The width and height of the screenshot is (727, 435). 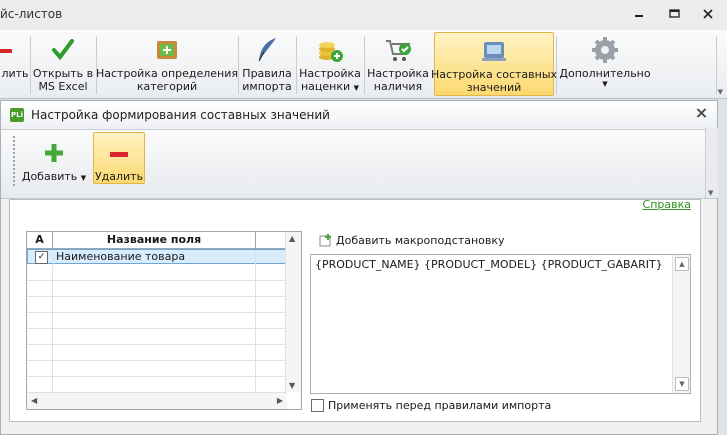 What do you see at coordinates (15, 64) in the screenshot?
I see `ribbon-delete-button: лить` at bounding box center [15, 64].